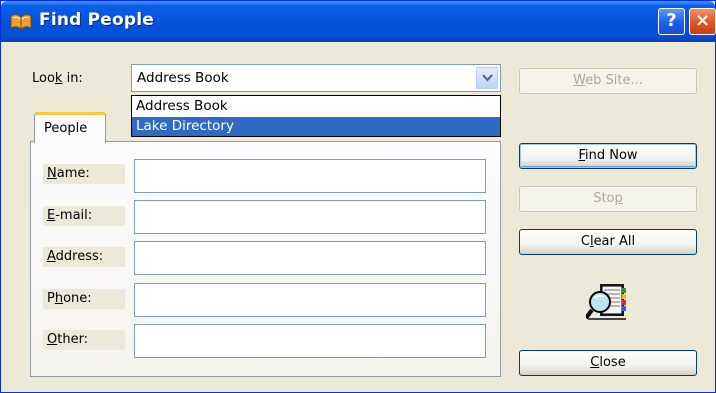 This screenshot has width=716, height=393. What do you see at coordinates (702, 21) in the screenshot?
I see `close-window-button: ×` at bounding box center [702, 21].